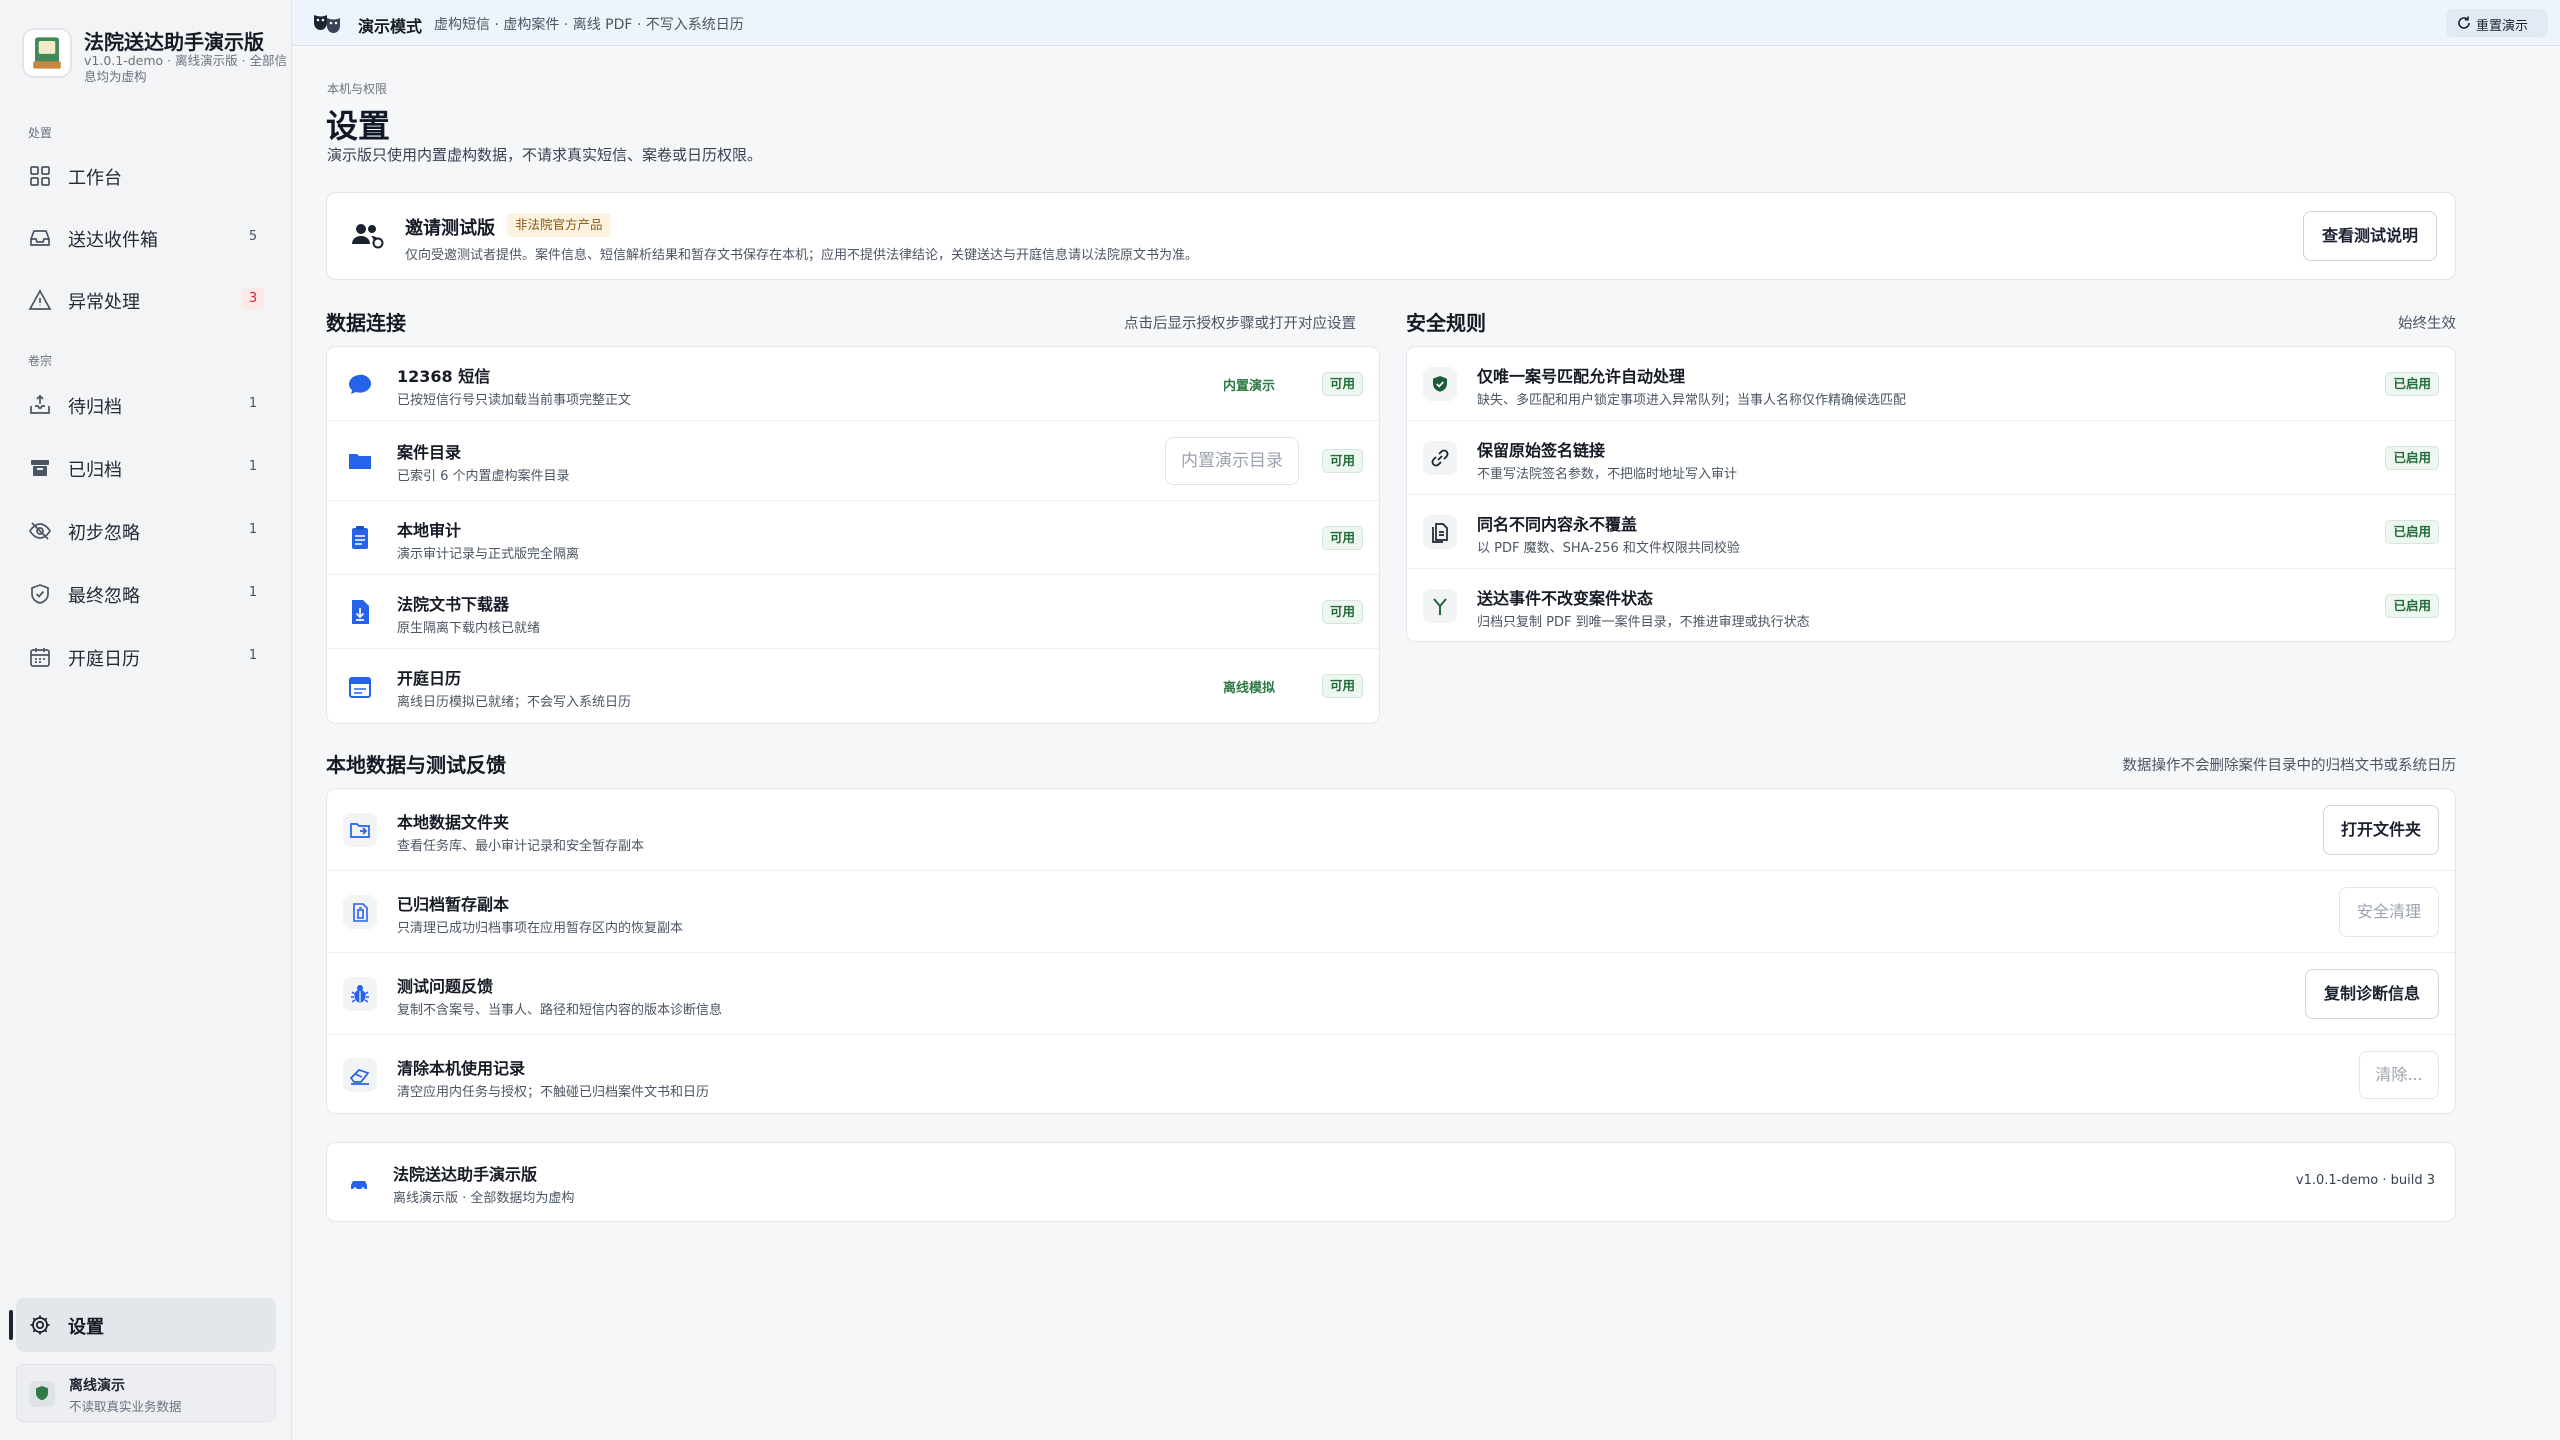 This screenshot has height=1440, width=2560. What do you see at coordinates (469, 628) in the screenshot?
I see `row-subtitle: 原生隔离下载内核已就绪` at bounding box center [469, 628].